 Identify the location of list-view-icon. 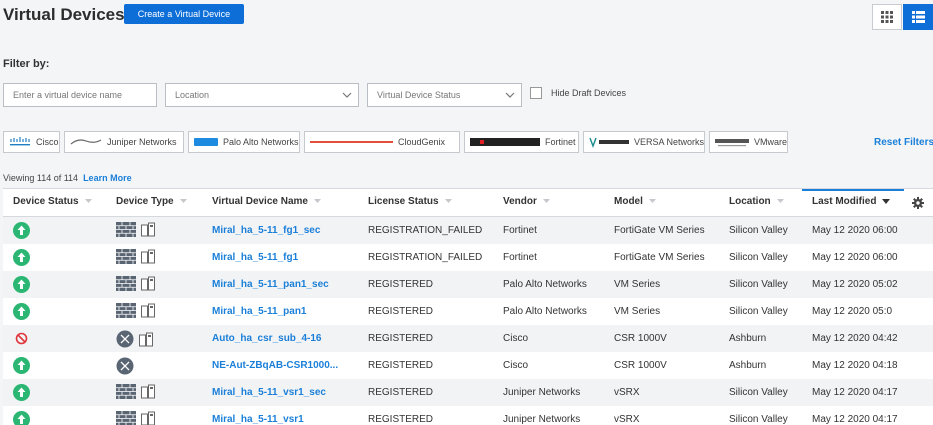
(918, 17).